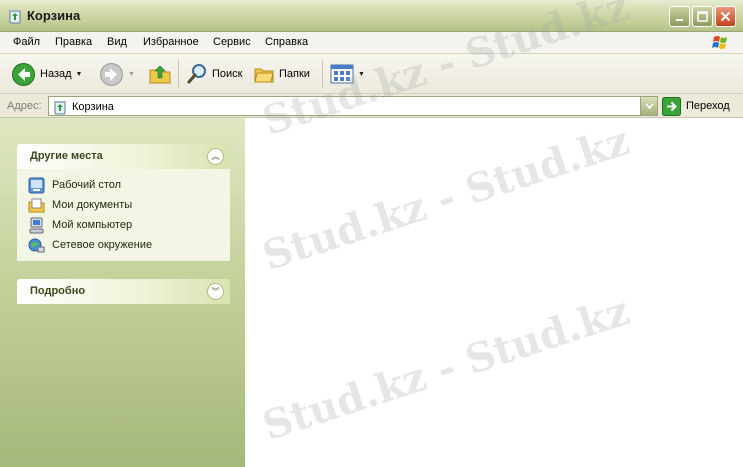 The height and width of the screenshot is (467, 743). I want to click on views-icon, so click(342, 74).